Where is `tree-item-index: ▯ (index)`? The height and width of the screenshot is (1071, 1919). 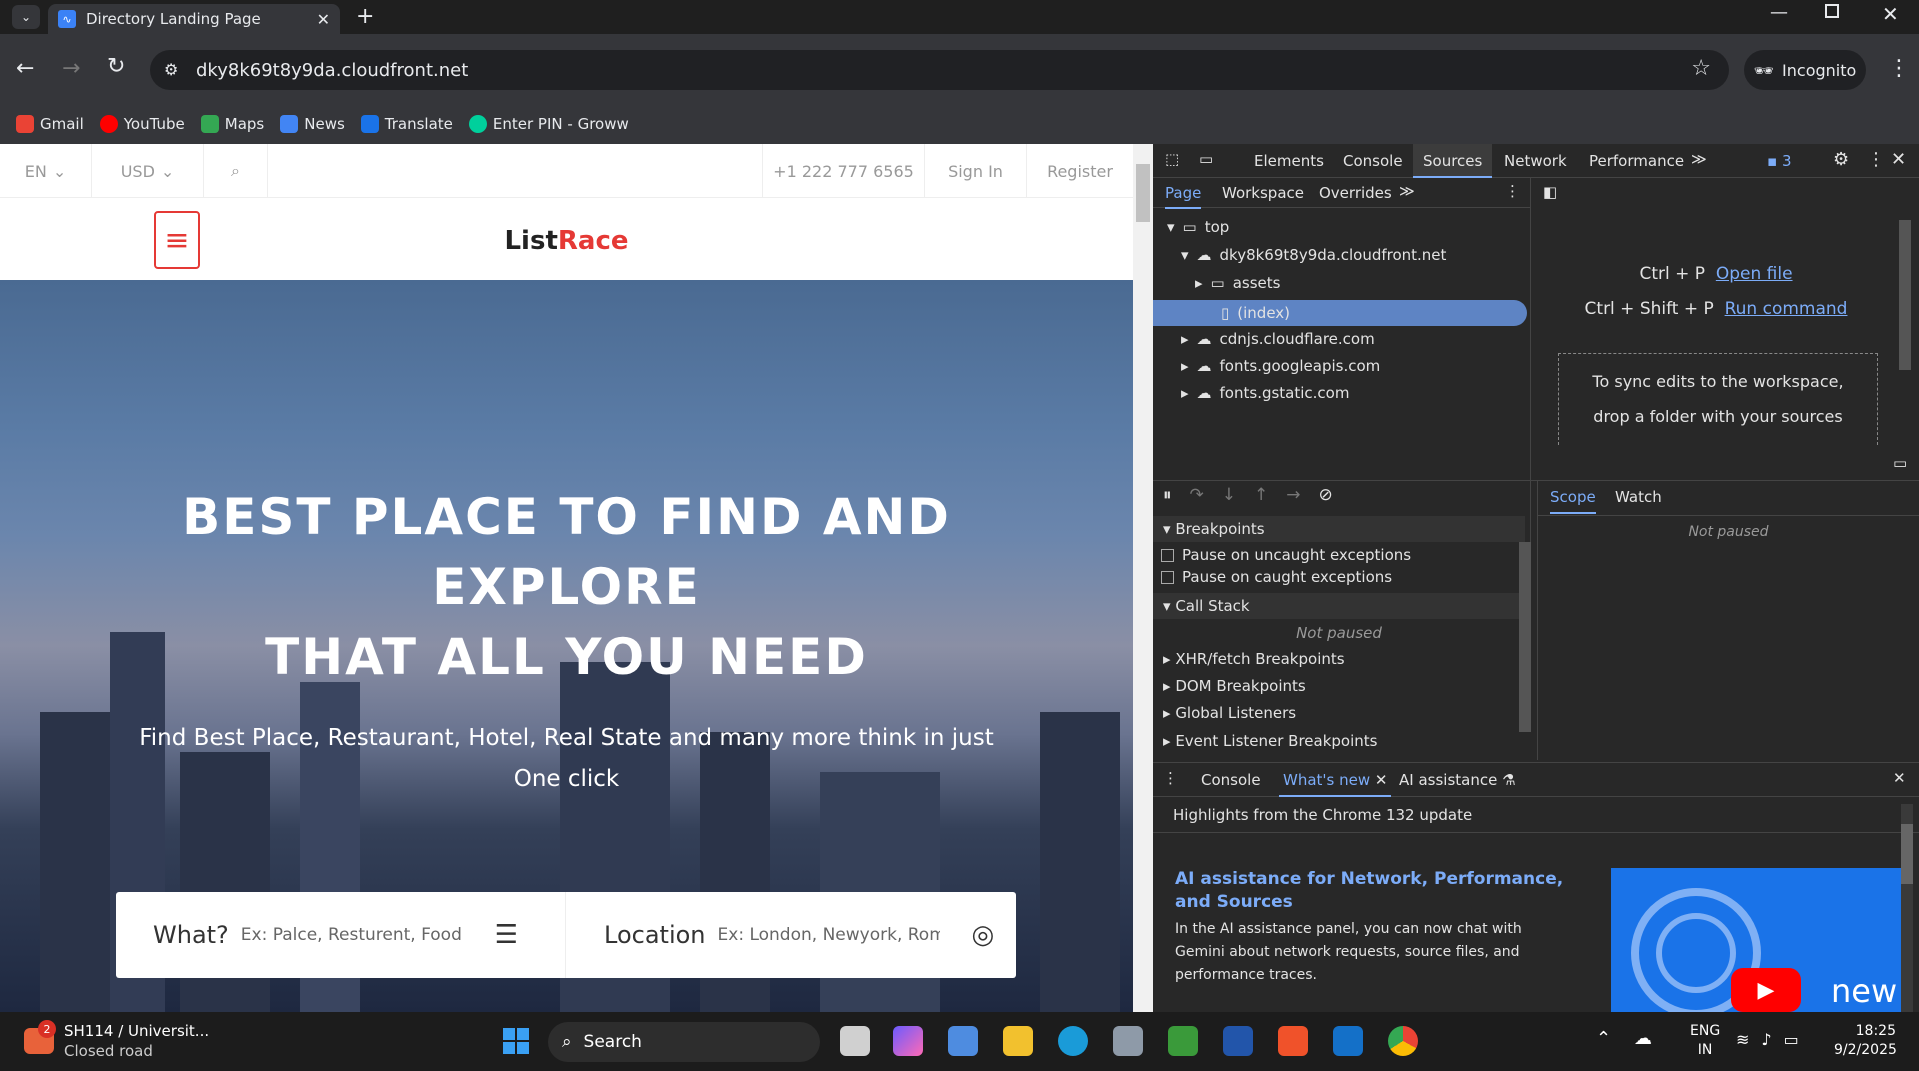 tree-item-index: ▯ (index) is located at coordinates (1340, 313).